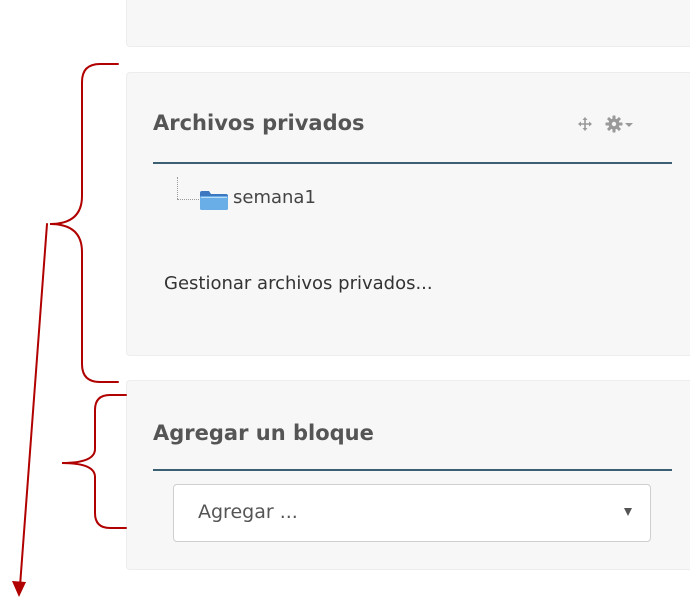 The image size is (690, 597). I want to click on block-controls, so click(605, 124).